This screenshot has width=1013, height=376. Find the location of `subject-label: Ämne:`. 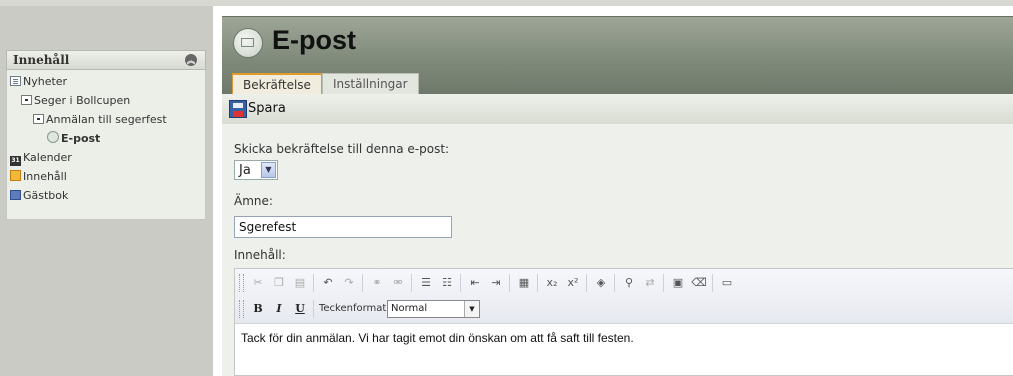

subject-label: Ämne: is located at coordinates (253, 201).